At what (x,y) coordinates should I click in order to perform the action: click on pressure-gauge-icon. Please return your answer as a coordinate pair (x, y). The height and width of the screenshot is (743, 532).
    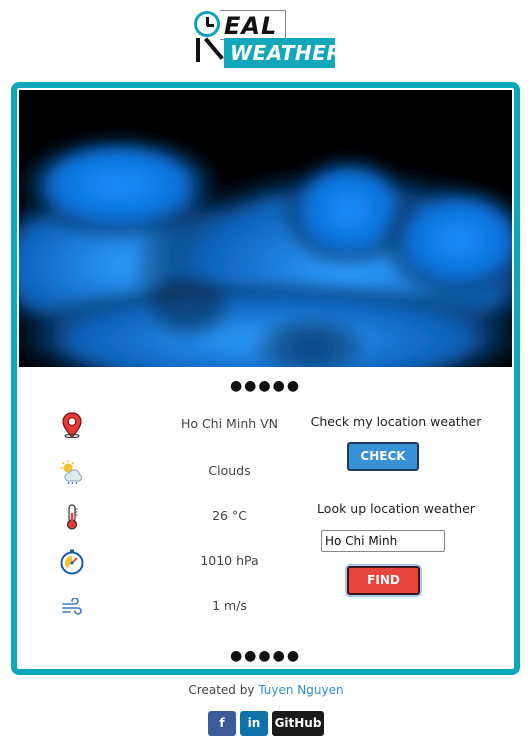
    Looking at the image, I should click on (72, 562).